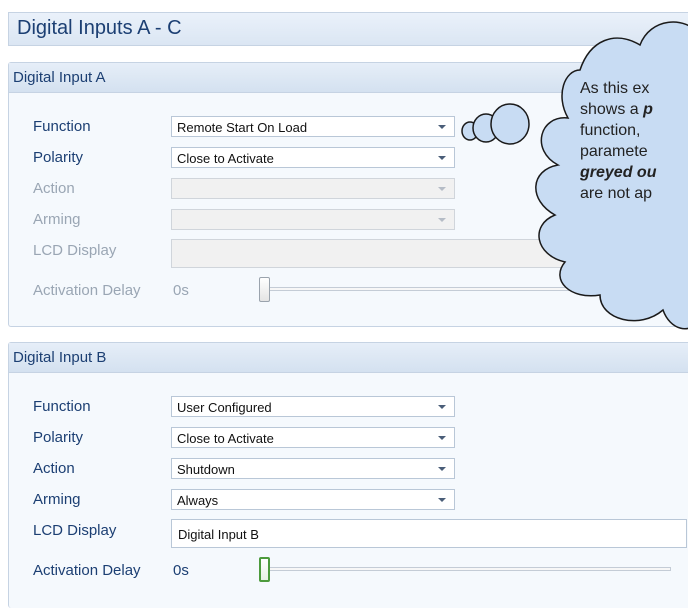 This screenshot has width=688, height=608. What do you see at coordinates (348, 29) in the screenshot?
I see `page-header: Digital Inputs A - C` at bounding box center [348, 29].